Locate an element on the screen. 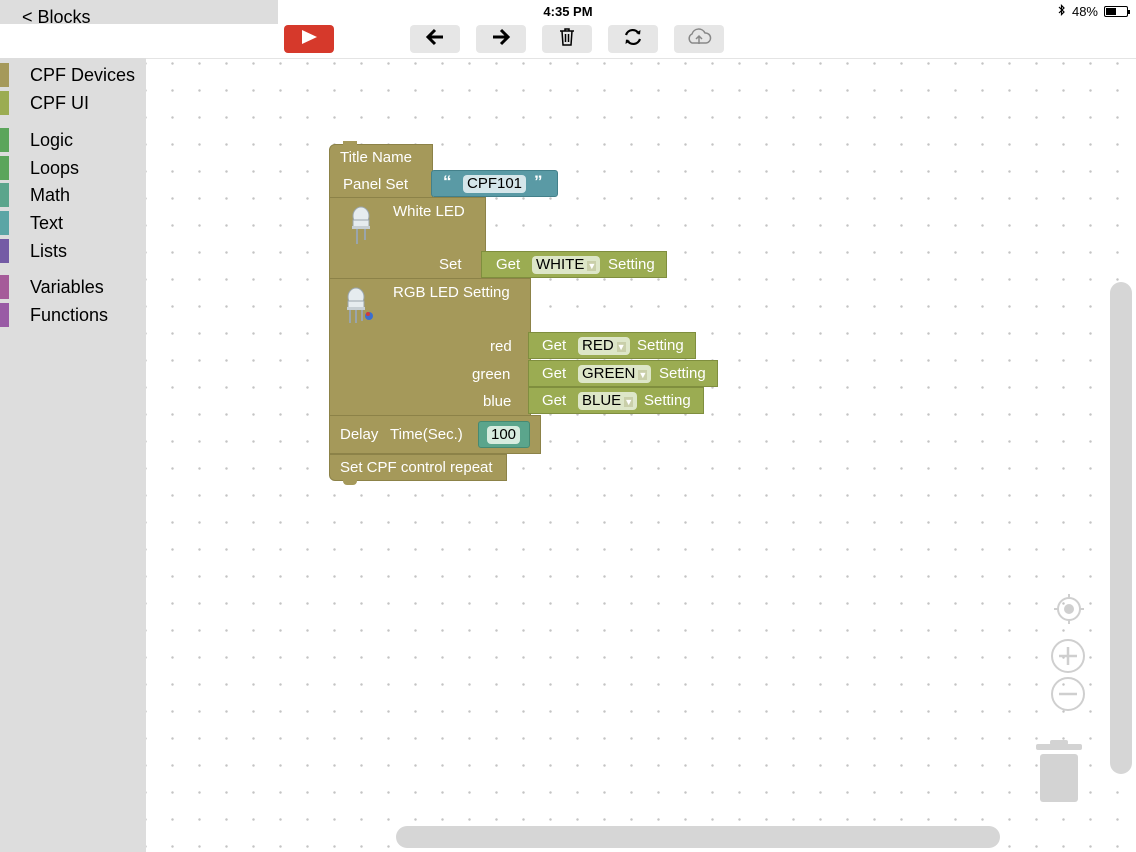  arrow-left-icon is located at coordinates (435, 39).